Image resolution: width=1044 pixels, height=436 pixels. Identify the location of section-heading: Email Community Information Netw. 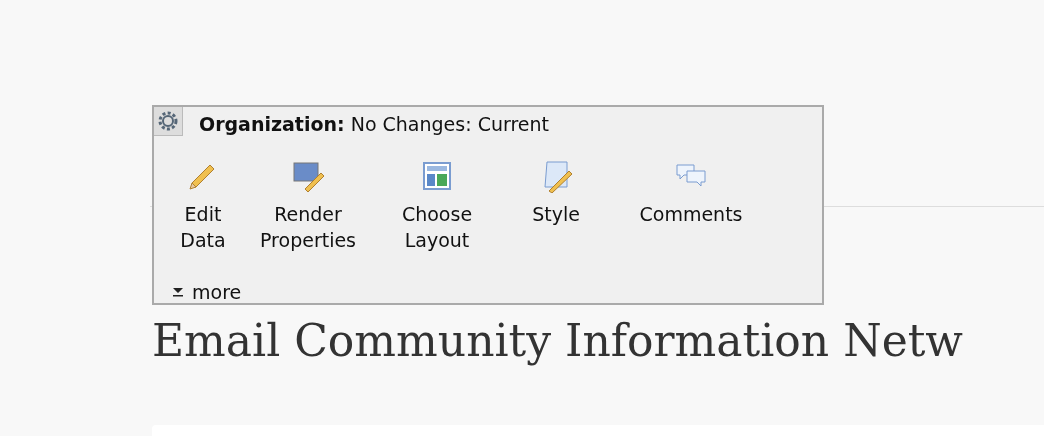
(558, 341).